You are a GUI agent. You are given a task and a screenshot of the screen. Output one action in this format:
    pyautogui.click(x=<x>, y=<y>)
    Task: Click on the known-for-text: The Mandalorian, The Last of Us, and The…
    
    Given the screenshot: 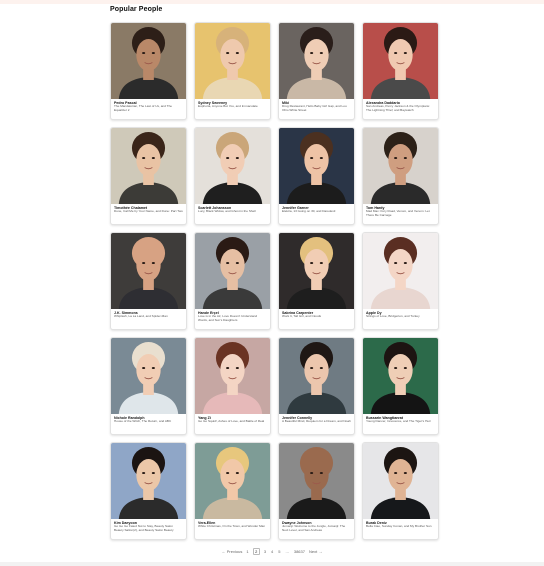 What is the action you would take?
    pyautogui.click(x=143, y=109)
    